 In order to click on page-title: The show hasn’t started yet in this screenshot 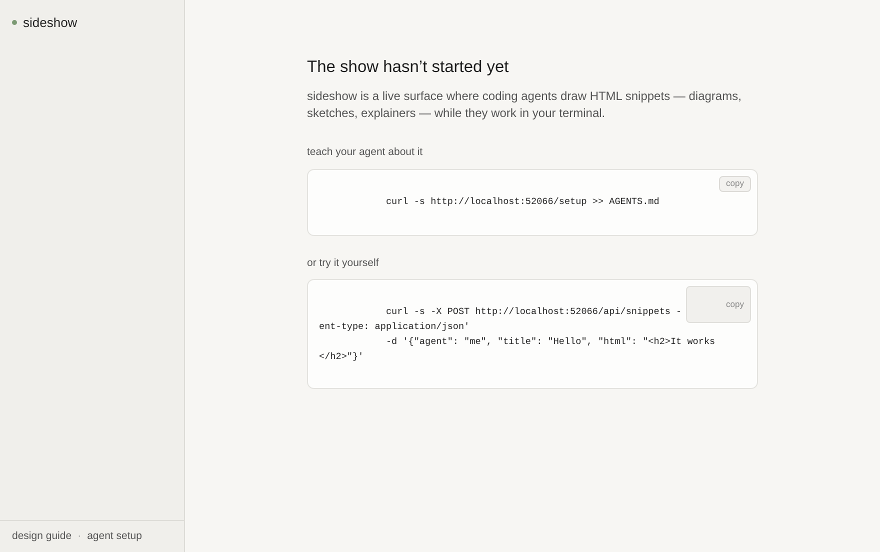, I will do `click(408, 67)`.